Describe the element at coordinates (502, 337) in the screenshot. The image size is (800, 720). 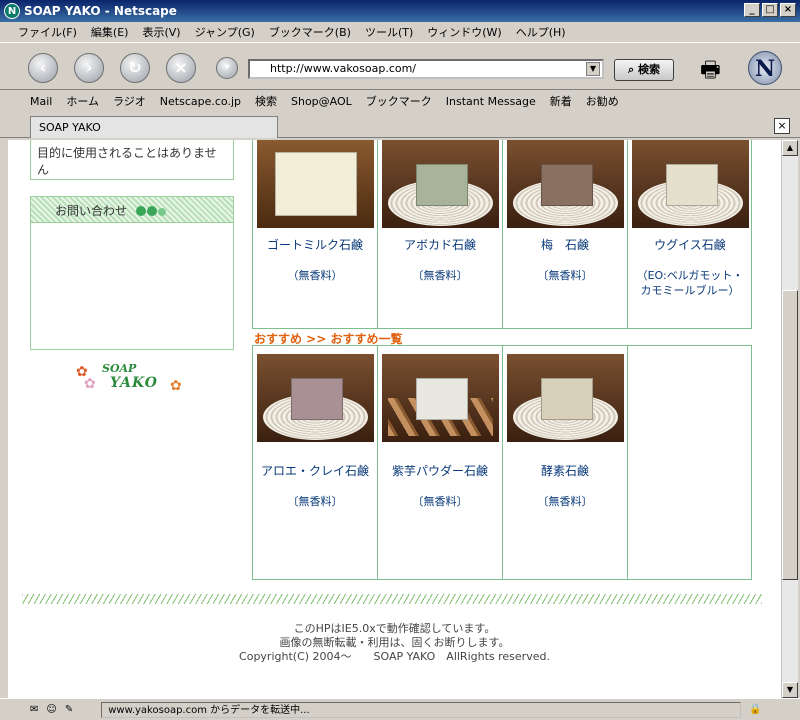
I see `recommend-link: おすすめ >> おすすめ一覧` at that location.